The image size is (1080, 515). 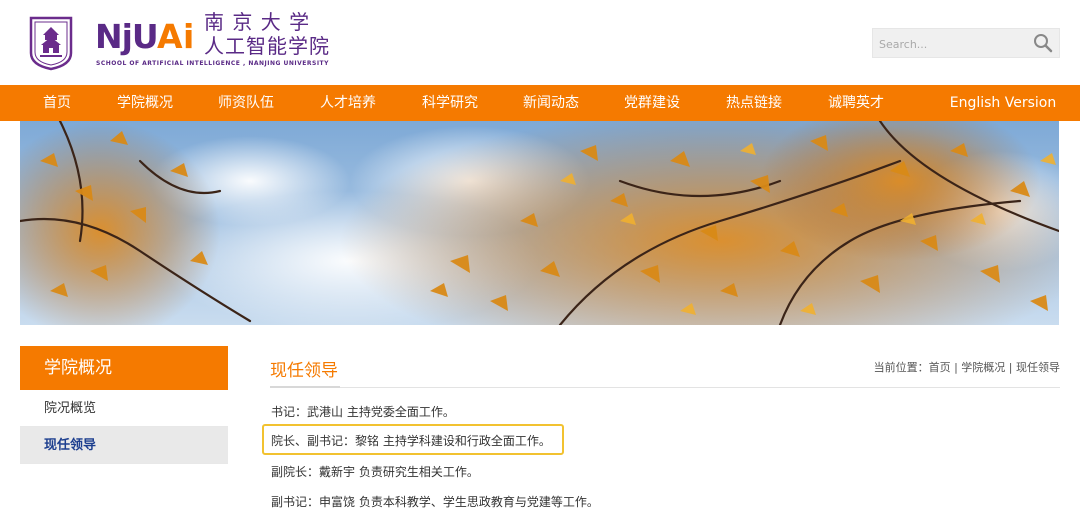 What do you see at coordinates (267, 46) in the screenshot?
I see `logo-cn-line2: 人工智能学院` at bounding box center [267, 46].